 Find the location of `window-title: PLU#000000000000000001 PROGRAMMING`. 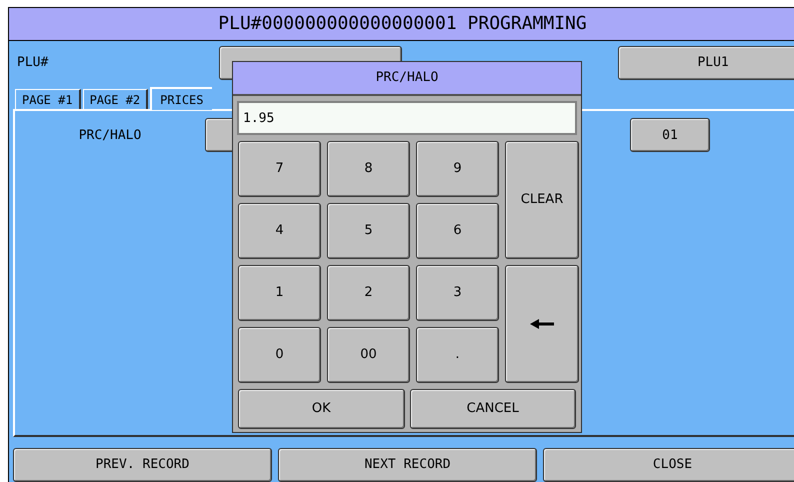

window-title: PLU#000000000000000001 PROGRAMMING is located at coordinates (401, 24).